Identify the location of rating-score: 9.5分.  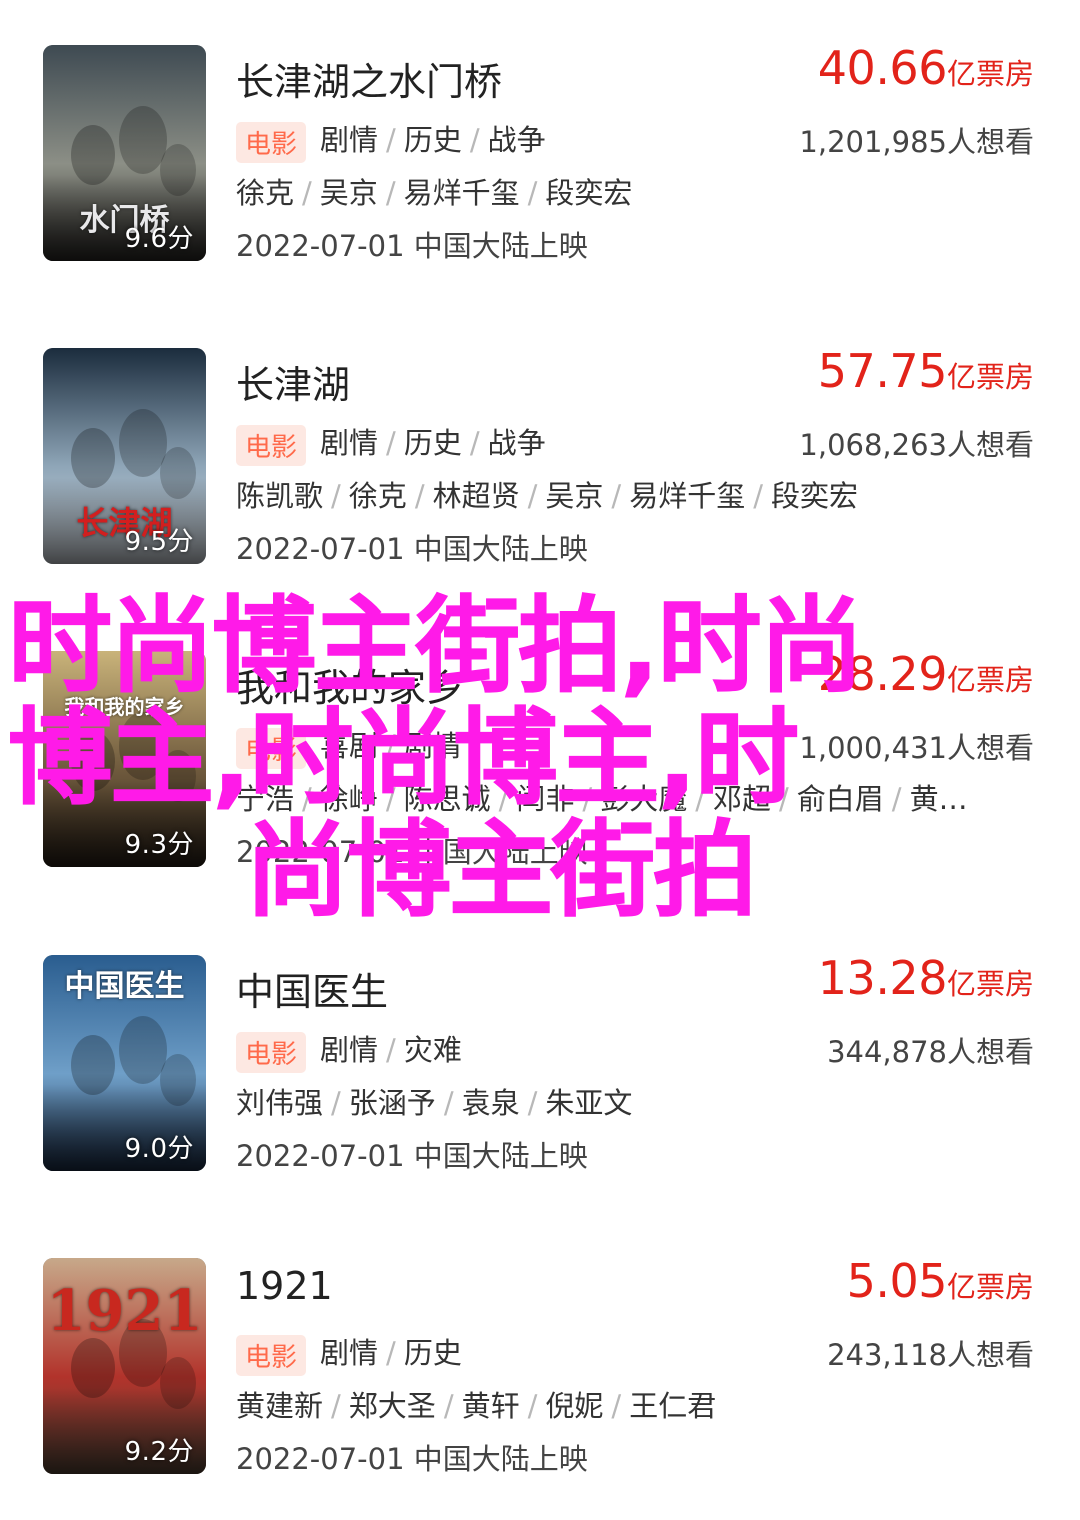
(159, 542).